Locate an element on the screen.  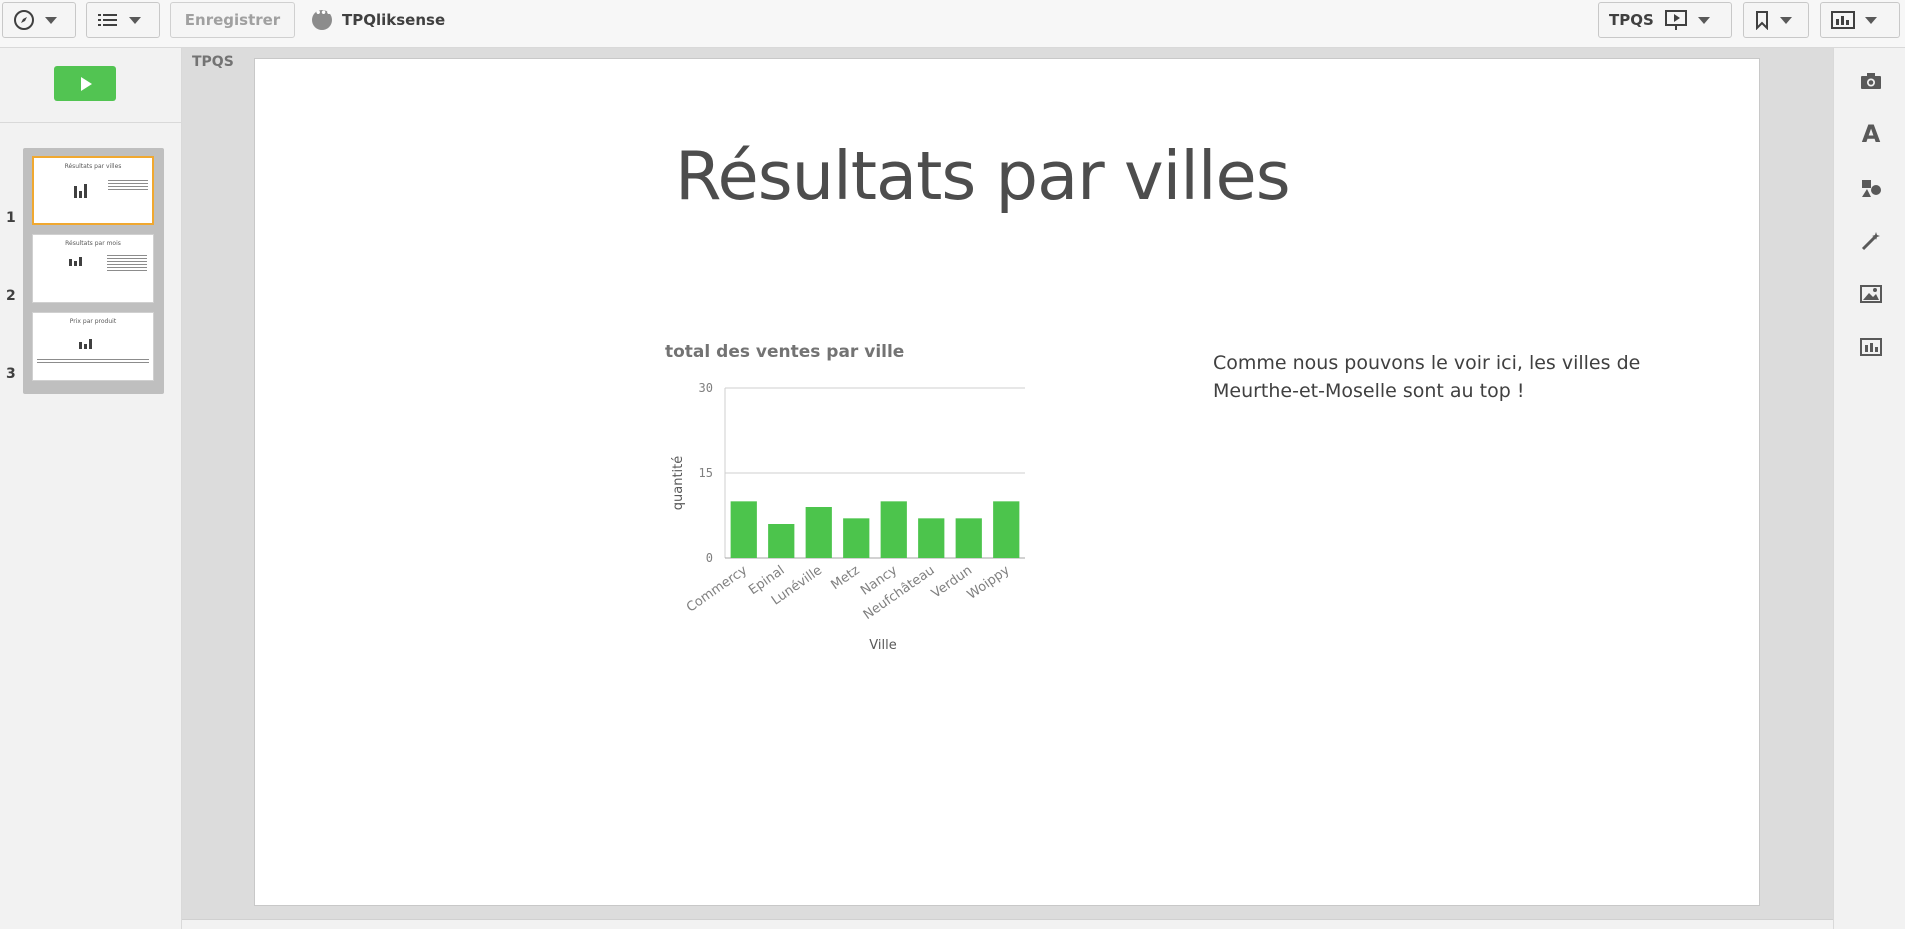
global-menu-button is located at coordinates (123, 20).